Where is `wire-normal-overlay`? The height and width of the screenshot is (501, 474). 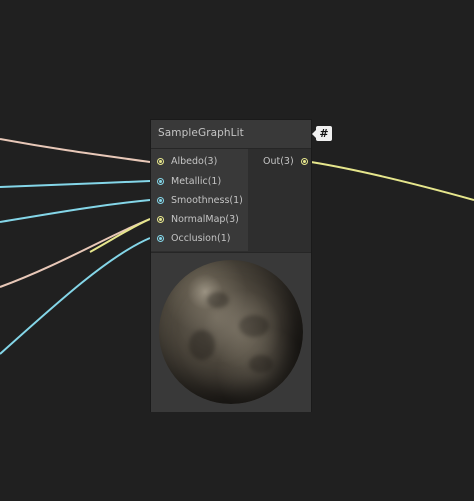
wire-normal-overlay is located at coordinates (120, 235).